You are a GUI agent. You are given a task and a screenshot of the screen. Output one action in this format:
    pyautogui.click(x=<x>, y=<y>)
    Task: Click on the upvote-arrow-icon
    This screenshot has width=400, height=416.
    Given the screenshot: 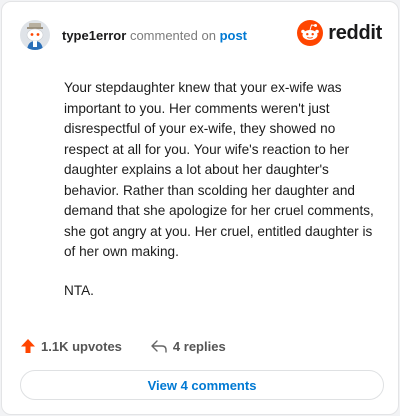 What is the action you would take?
    pyautogui.click(x=28, y=346)
    